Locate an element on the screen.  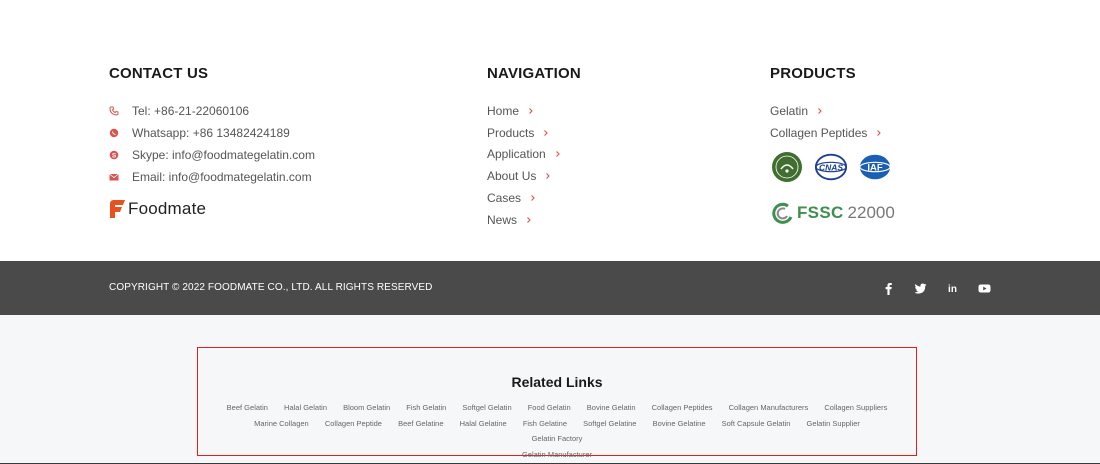
foodmate-logo-icon is located at coordinates (117, 209).